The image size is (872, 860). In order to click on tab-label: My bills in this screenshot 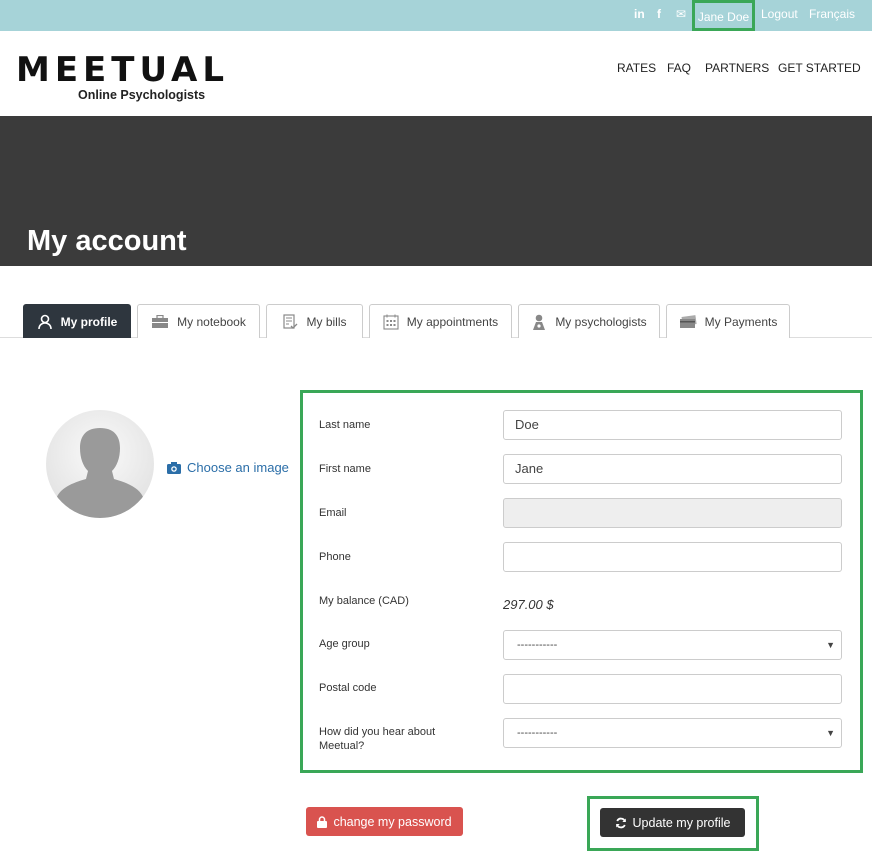, I will do `click(326, 321)`.